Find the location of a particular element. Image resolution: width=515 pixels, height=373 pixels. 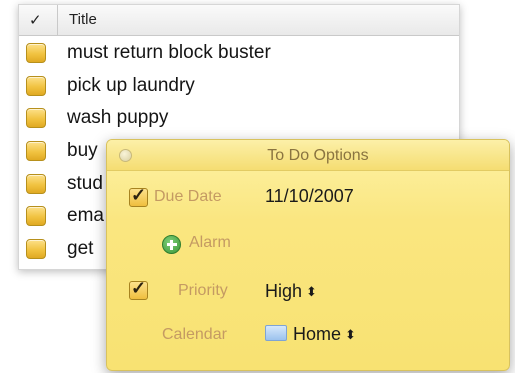

list-item: must return block buster is located at coordinates (239, 52).